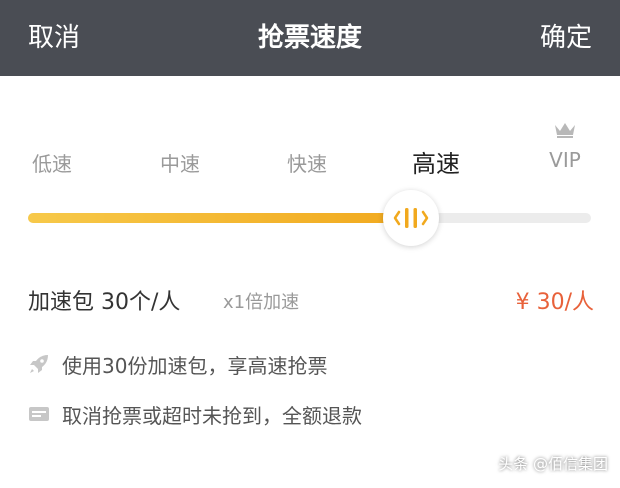 The image size is (620, 488). I want to click on page-title: 抢票速度, so click(309, 38).